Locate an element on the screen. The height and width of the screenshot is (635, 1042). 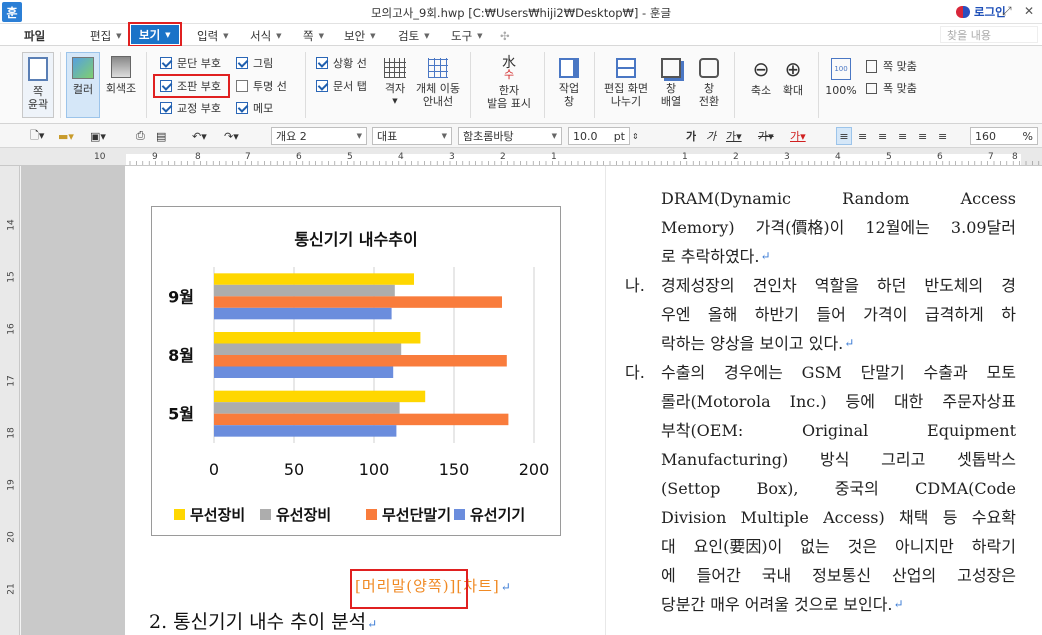
restore-icon: ⤢ is located at coordinates (1007, 11).